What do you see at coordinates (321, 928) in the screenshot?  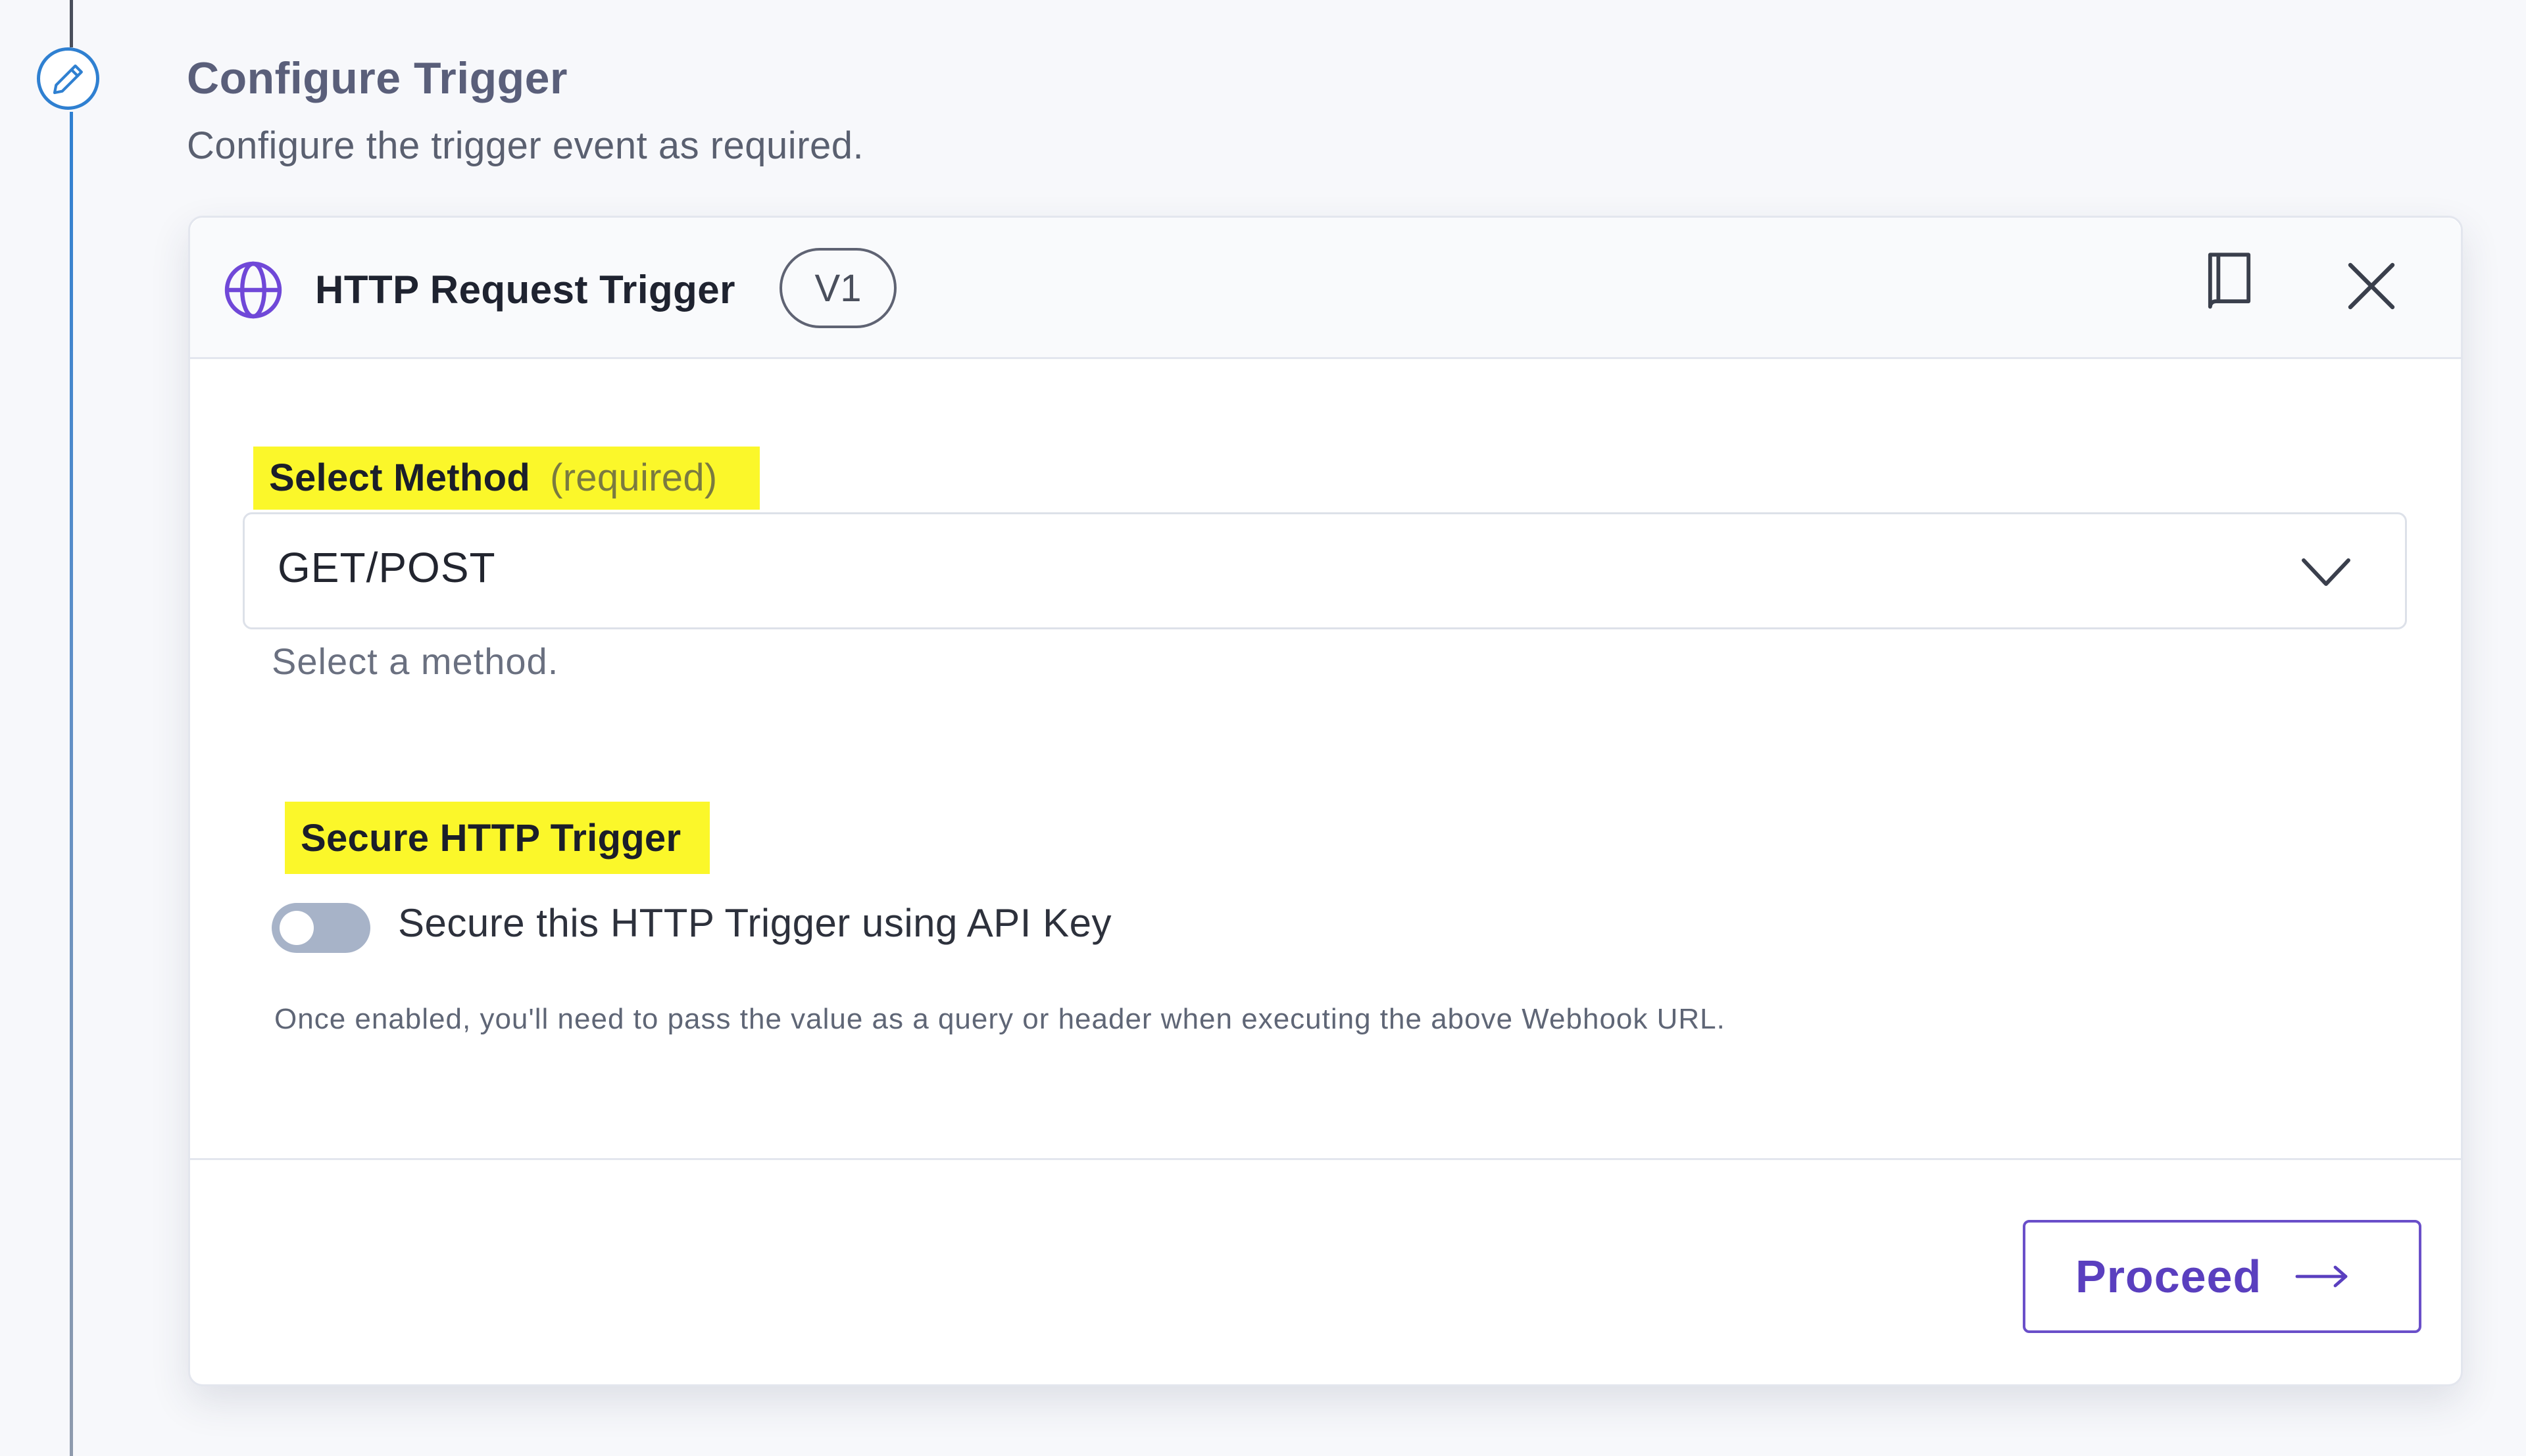 I see `secure-api-key-toggle` at bounding box center [321, 928].